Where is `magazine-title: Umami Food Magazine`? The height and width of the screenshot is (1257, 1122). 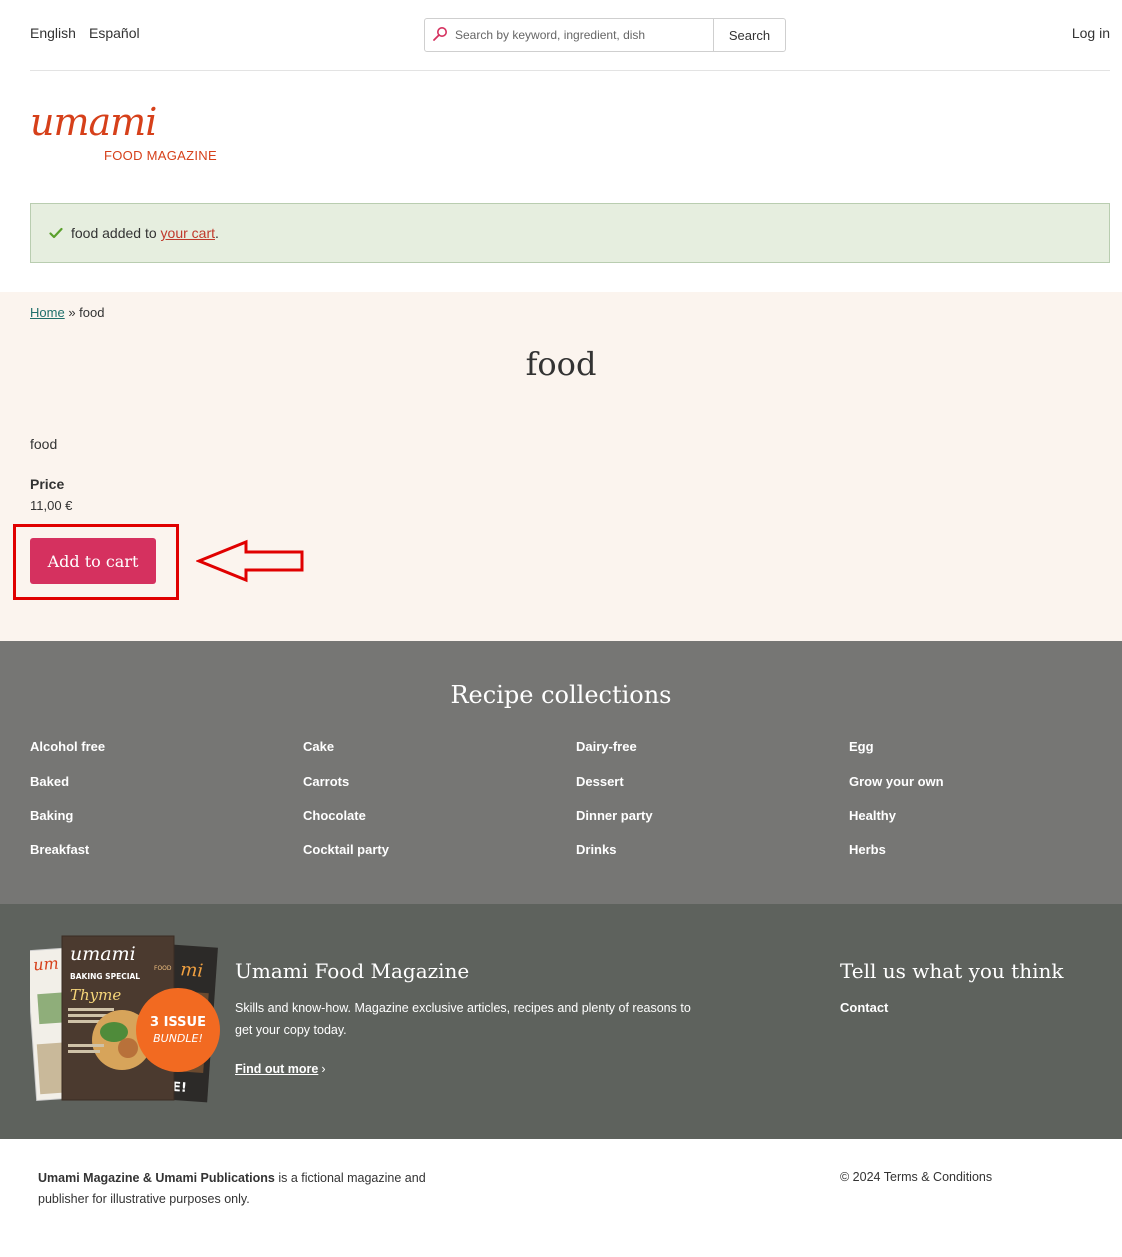
magazine-title: Umami Food Magazine is located at coordinates (352, 971).